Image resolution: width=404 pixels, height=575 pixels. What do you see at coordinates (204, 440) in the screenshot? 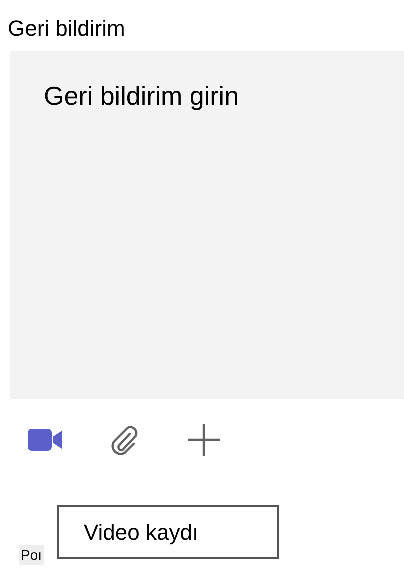
I see `plus-icon` at bounding box center [204, 440].